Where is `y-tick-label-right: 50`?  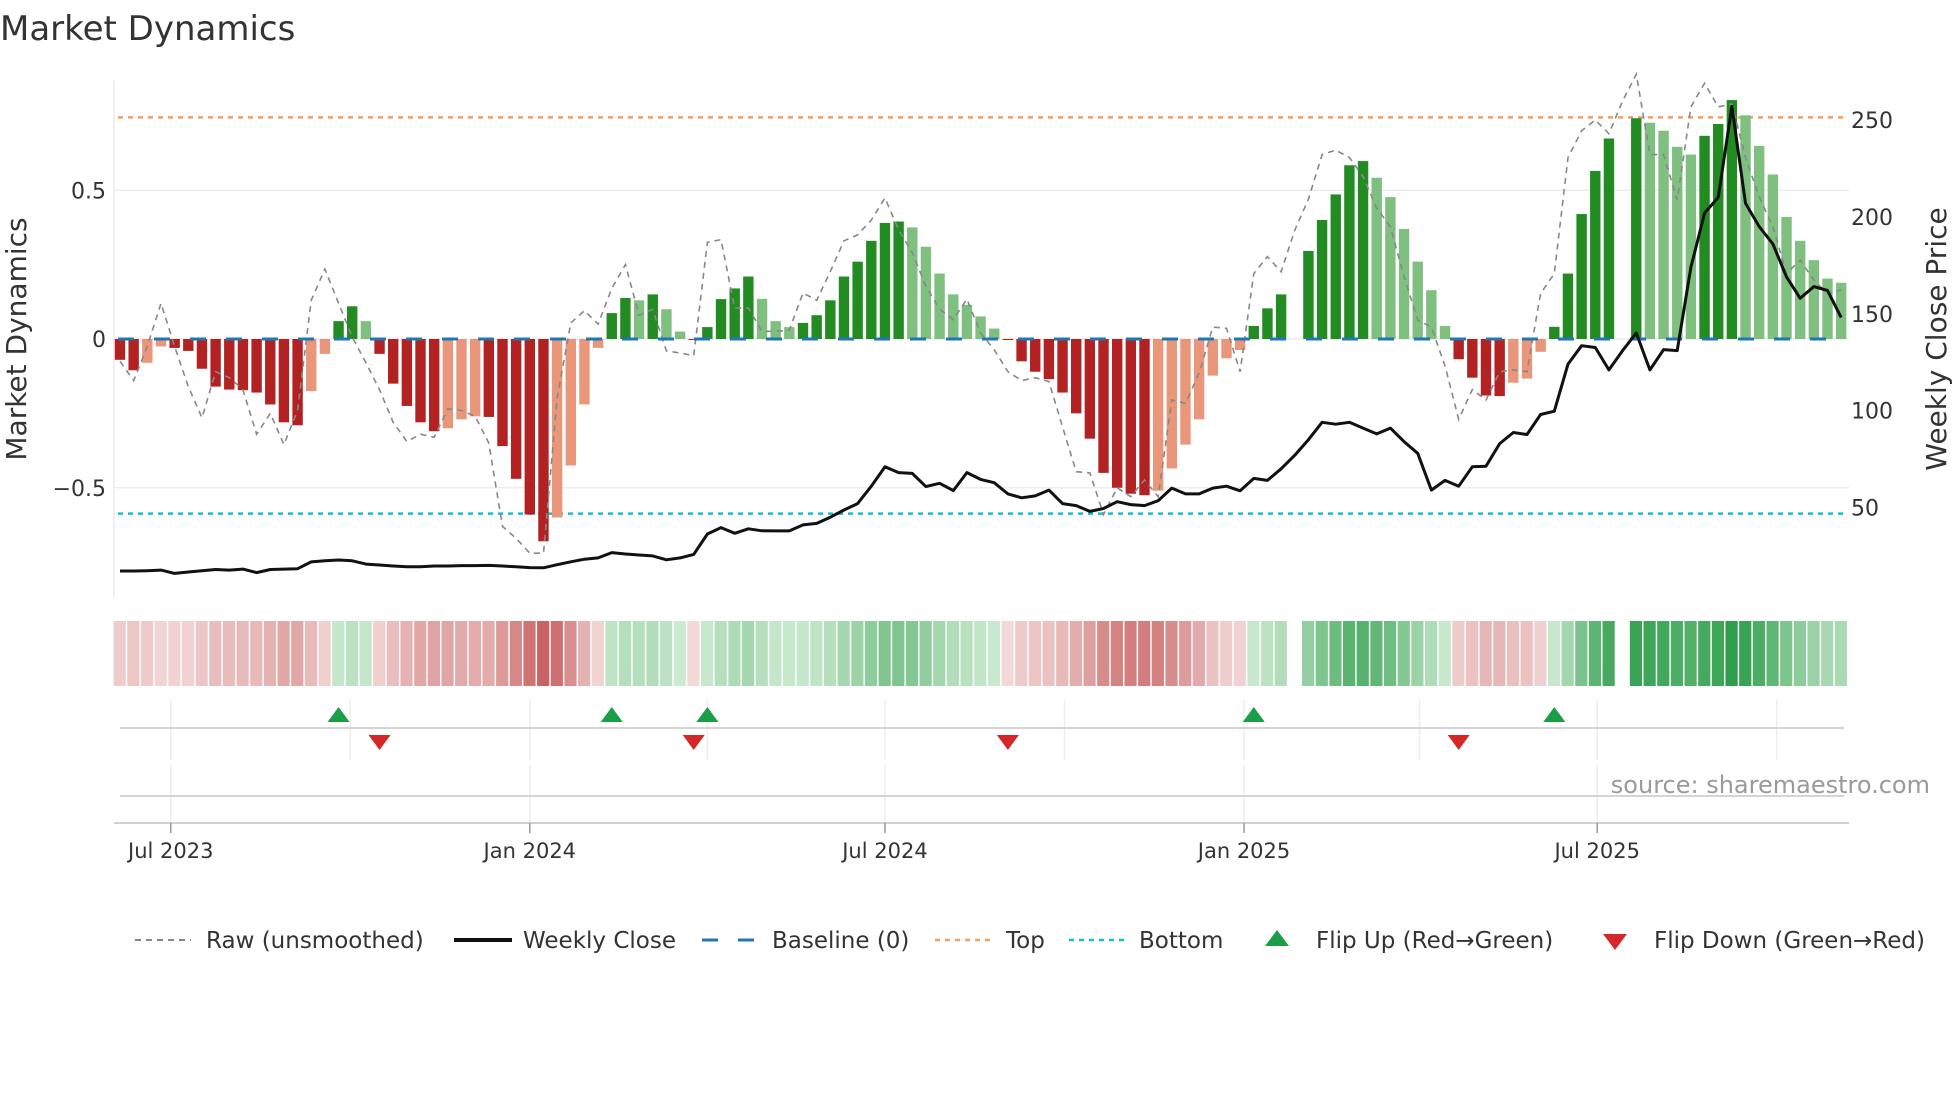 y-tick-label-right: 50 is located at coordinates (1865, 509).